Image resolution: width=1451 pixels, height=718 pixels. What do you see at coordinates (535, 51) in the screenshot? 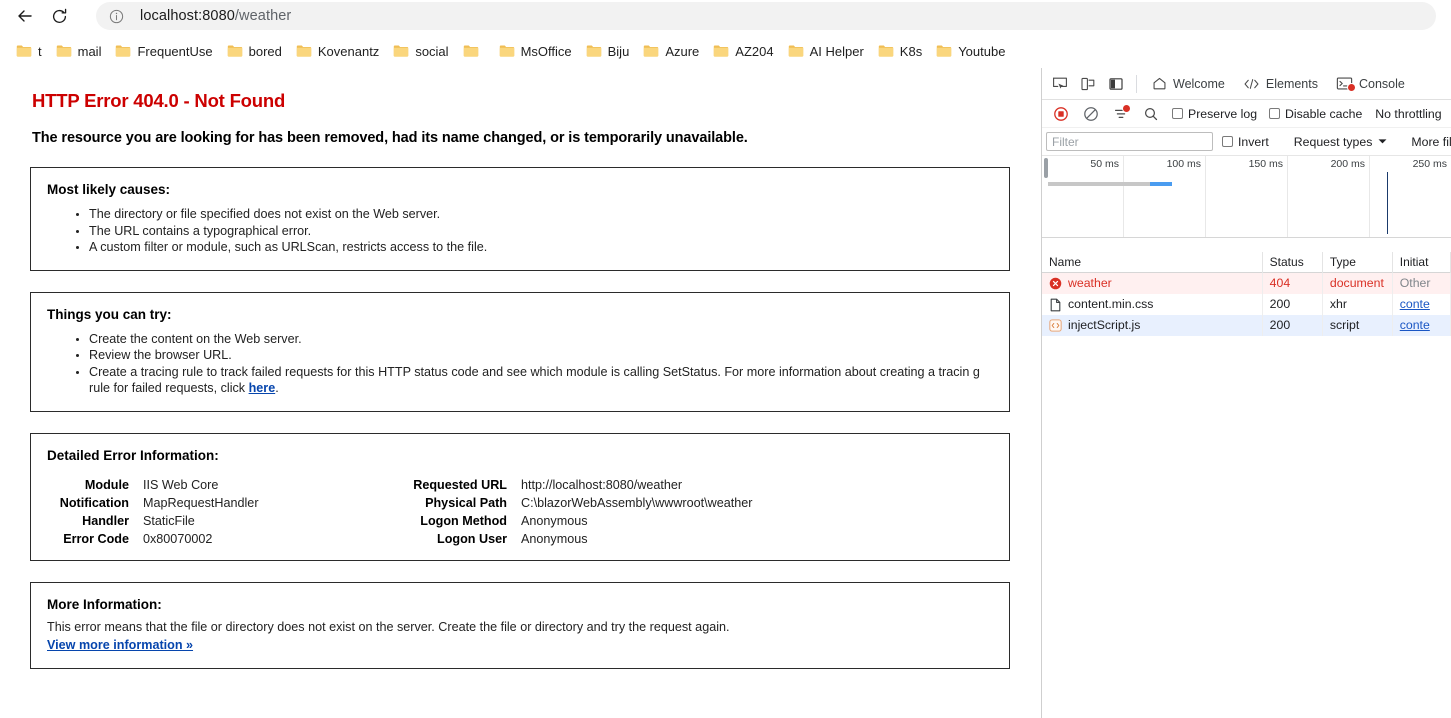
I see `bookmark-item-msoffice: MsOffice` at bounding box center [535, 51].